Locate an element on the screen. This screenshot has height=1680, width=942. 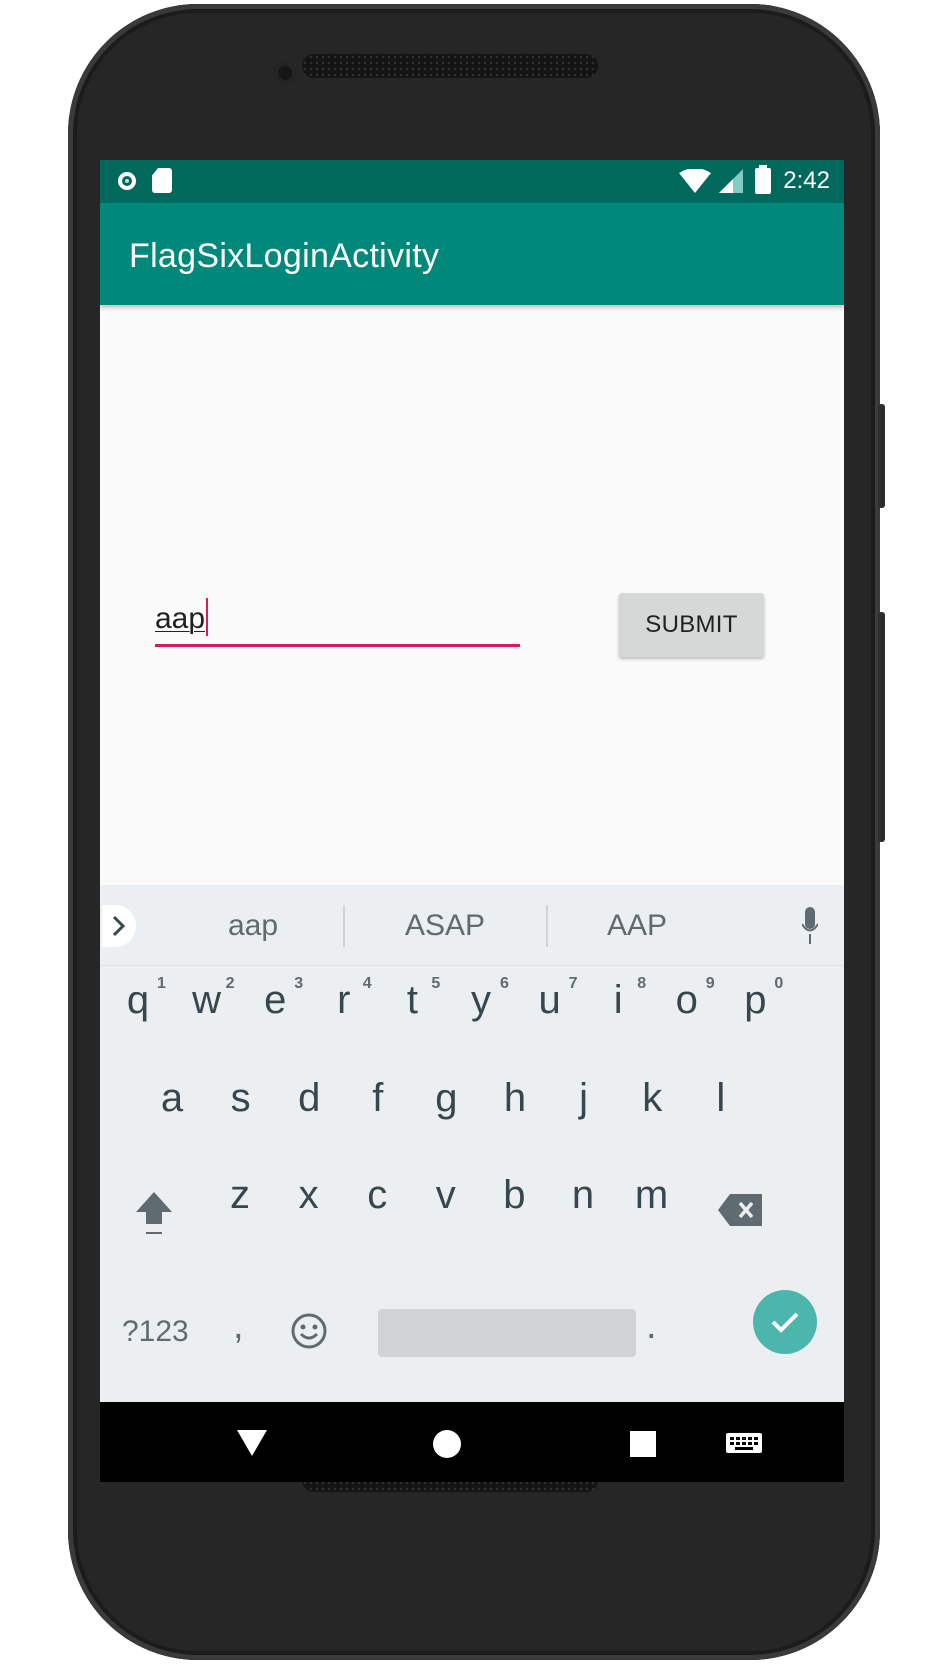
key-hint-y: 6 is located at coordinates (504, 983).